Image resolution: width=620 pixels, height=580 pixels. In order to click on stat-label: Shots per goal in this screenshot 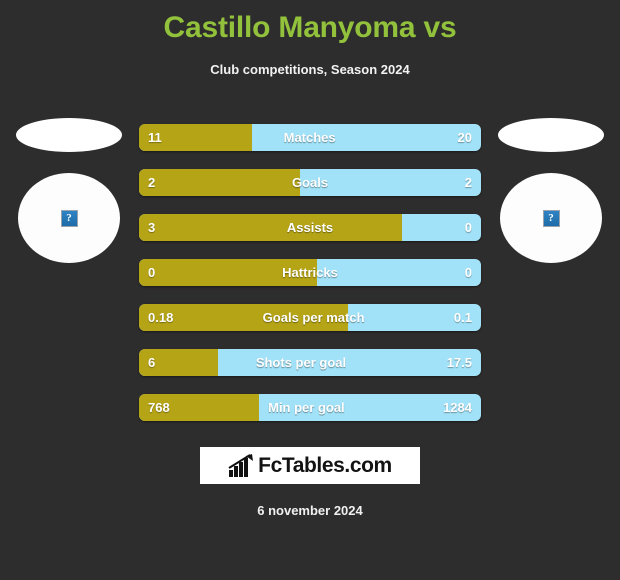, I will do `click(301, 362)`.